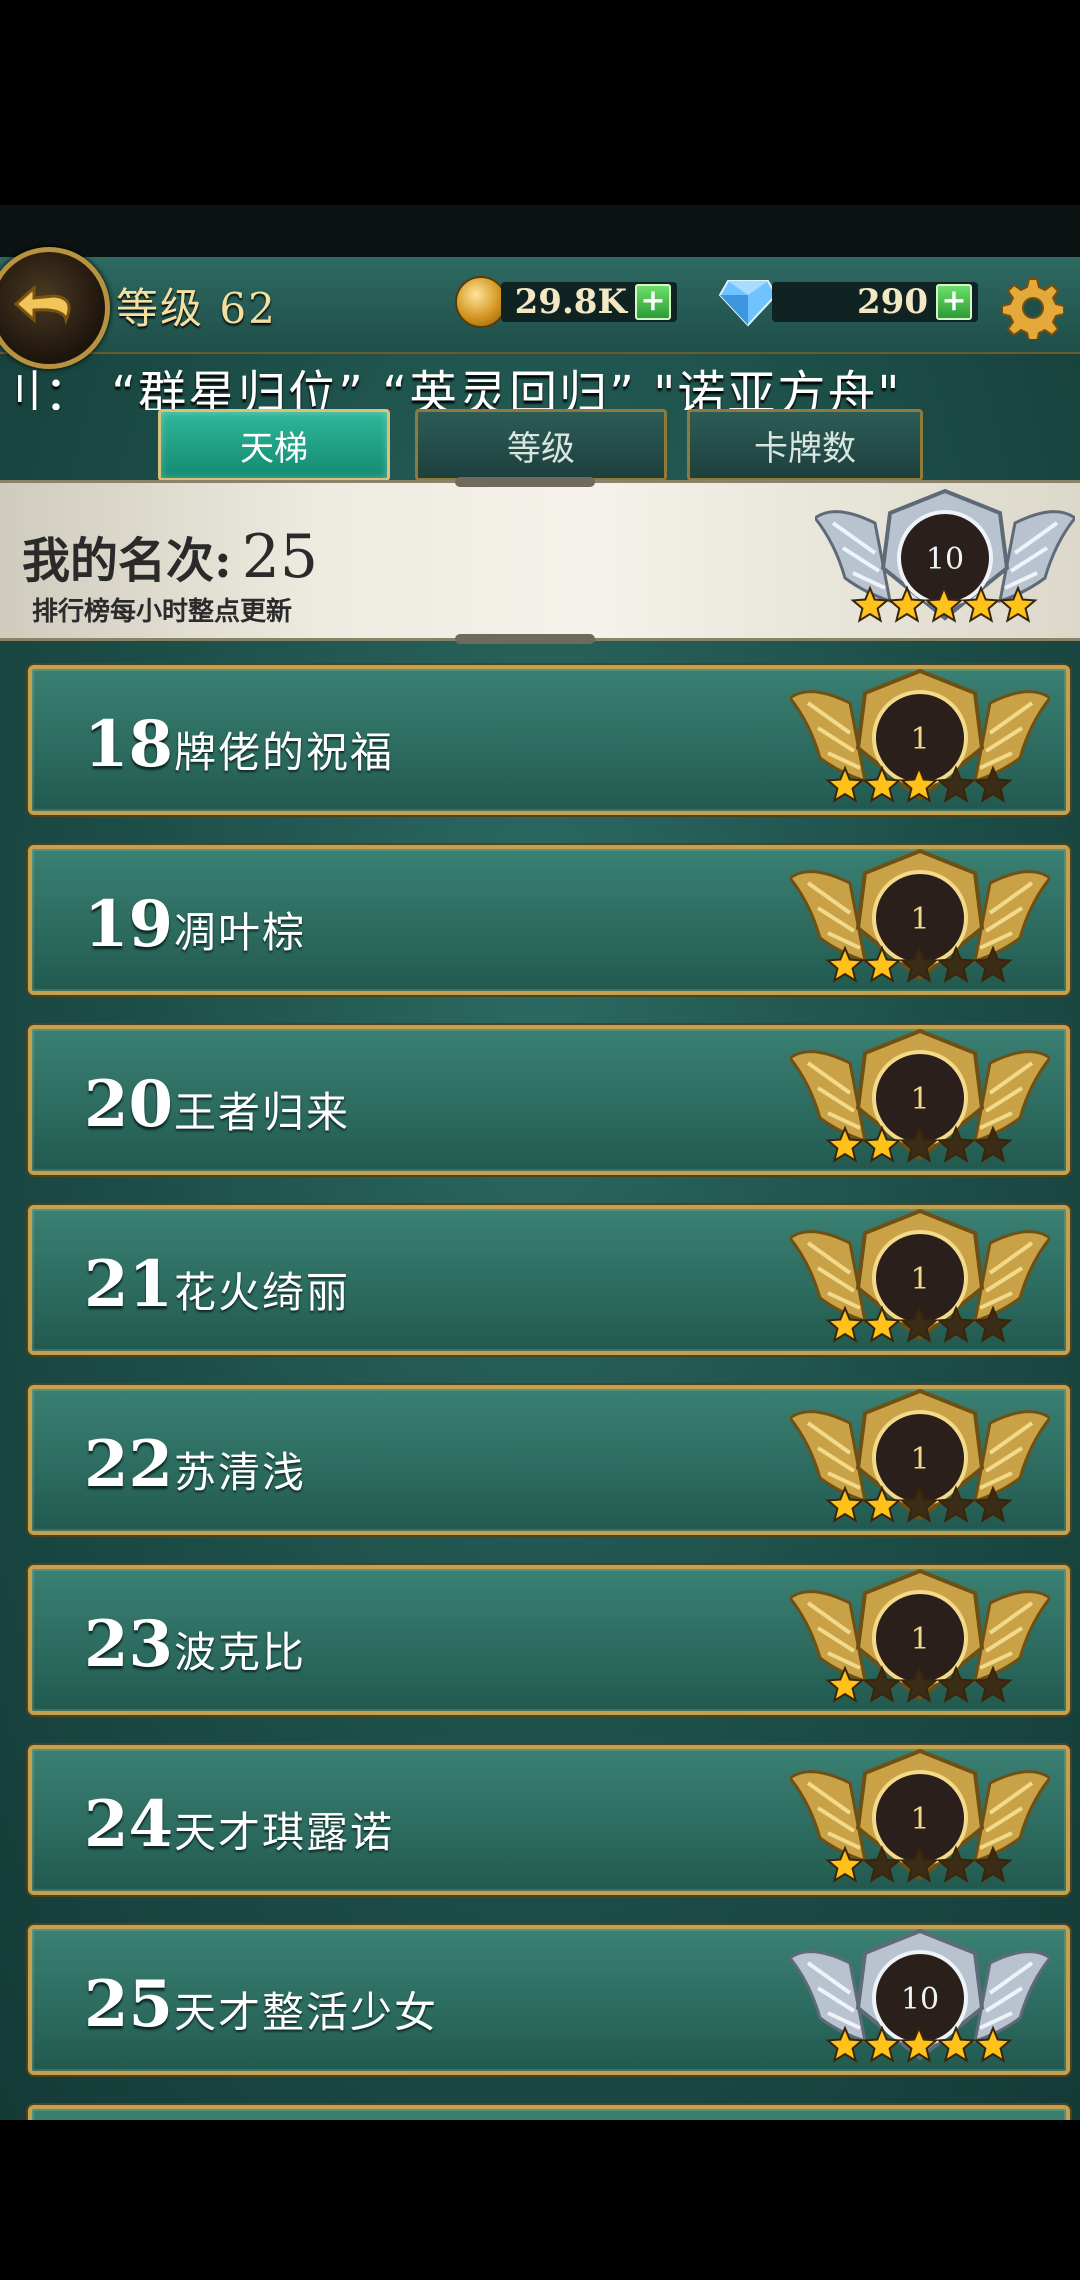 Image resolution: width=1080 pixels, height=2280 pixels. I want to click on tab-card-count: 卡牌数, so click(805, 445).